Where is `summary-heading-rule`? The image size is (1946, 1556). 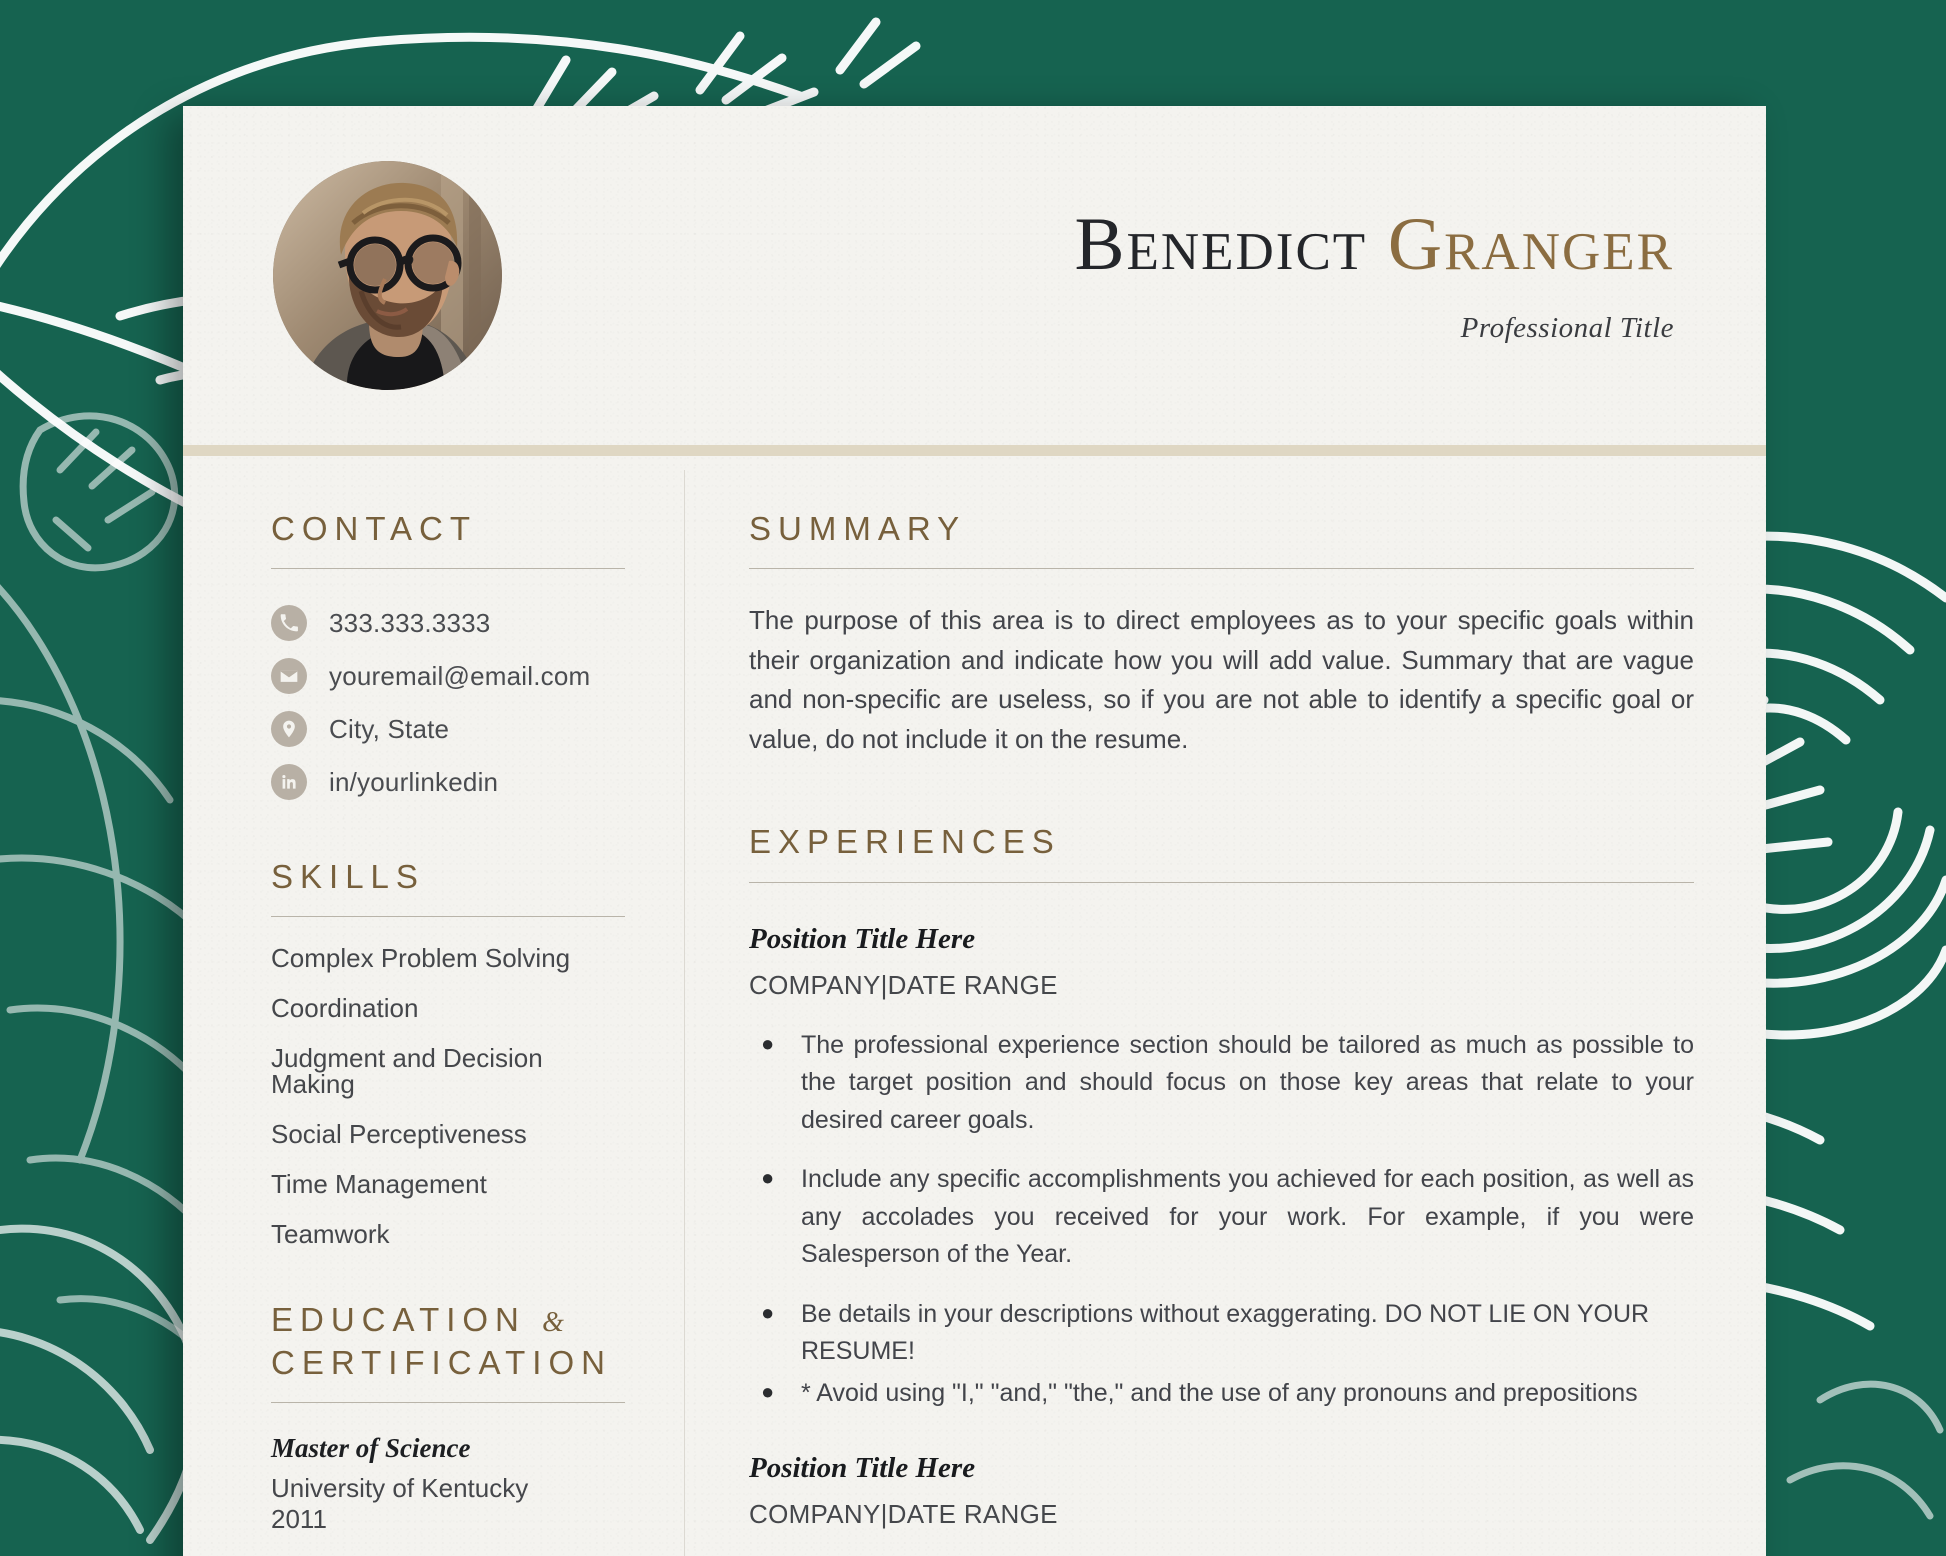 summary-heading-rule is located at coordinates (1221, 569).